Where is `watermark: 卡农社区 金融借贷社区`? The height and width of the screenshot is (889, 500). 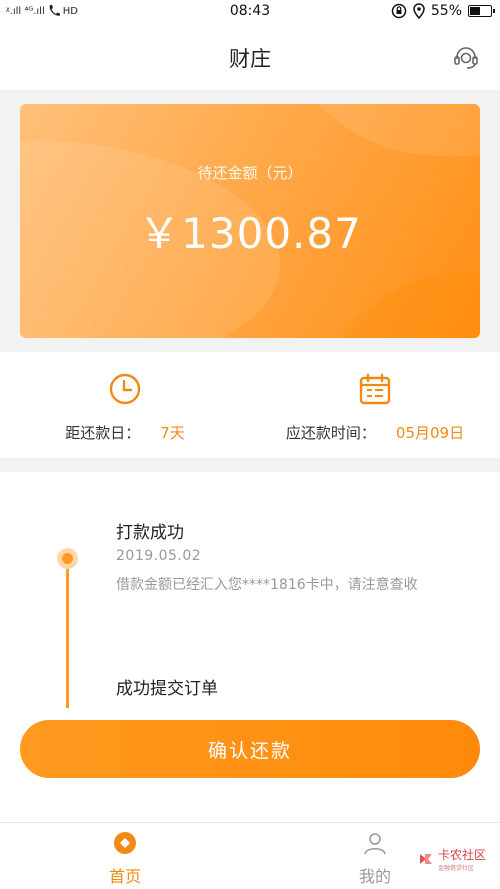 watermark: 卡农社区 金融借贷社区 is located at coordinates (452, 859).